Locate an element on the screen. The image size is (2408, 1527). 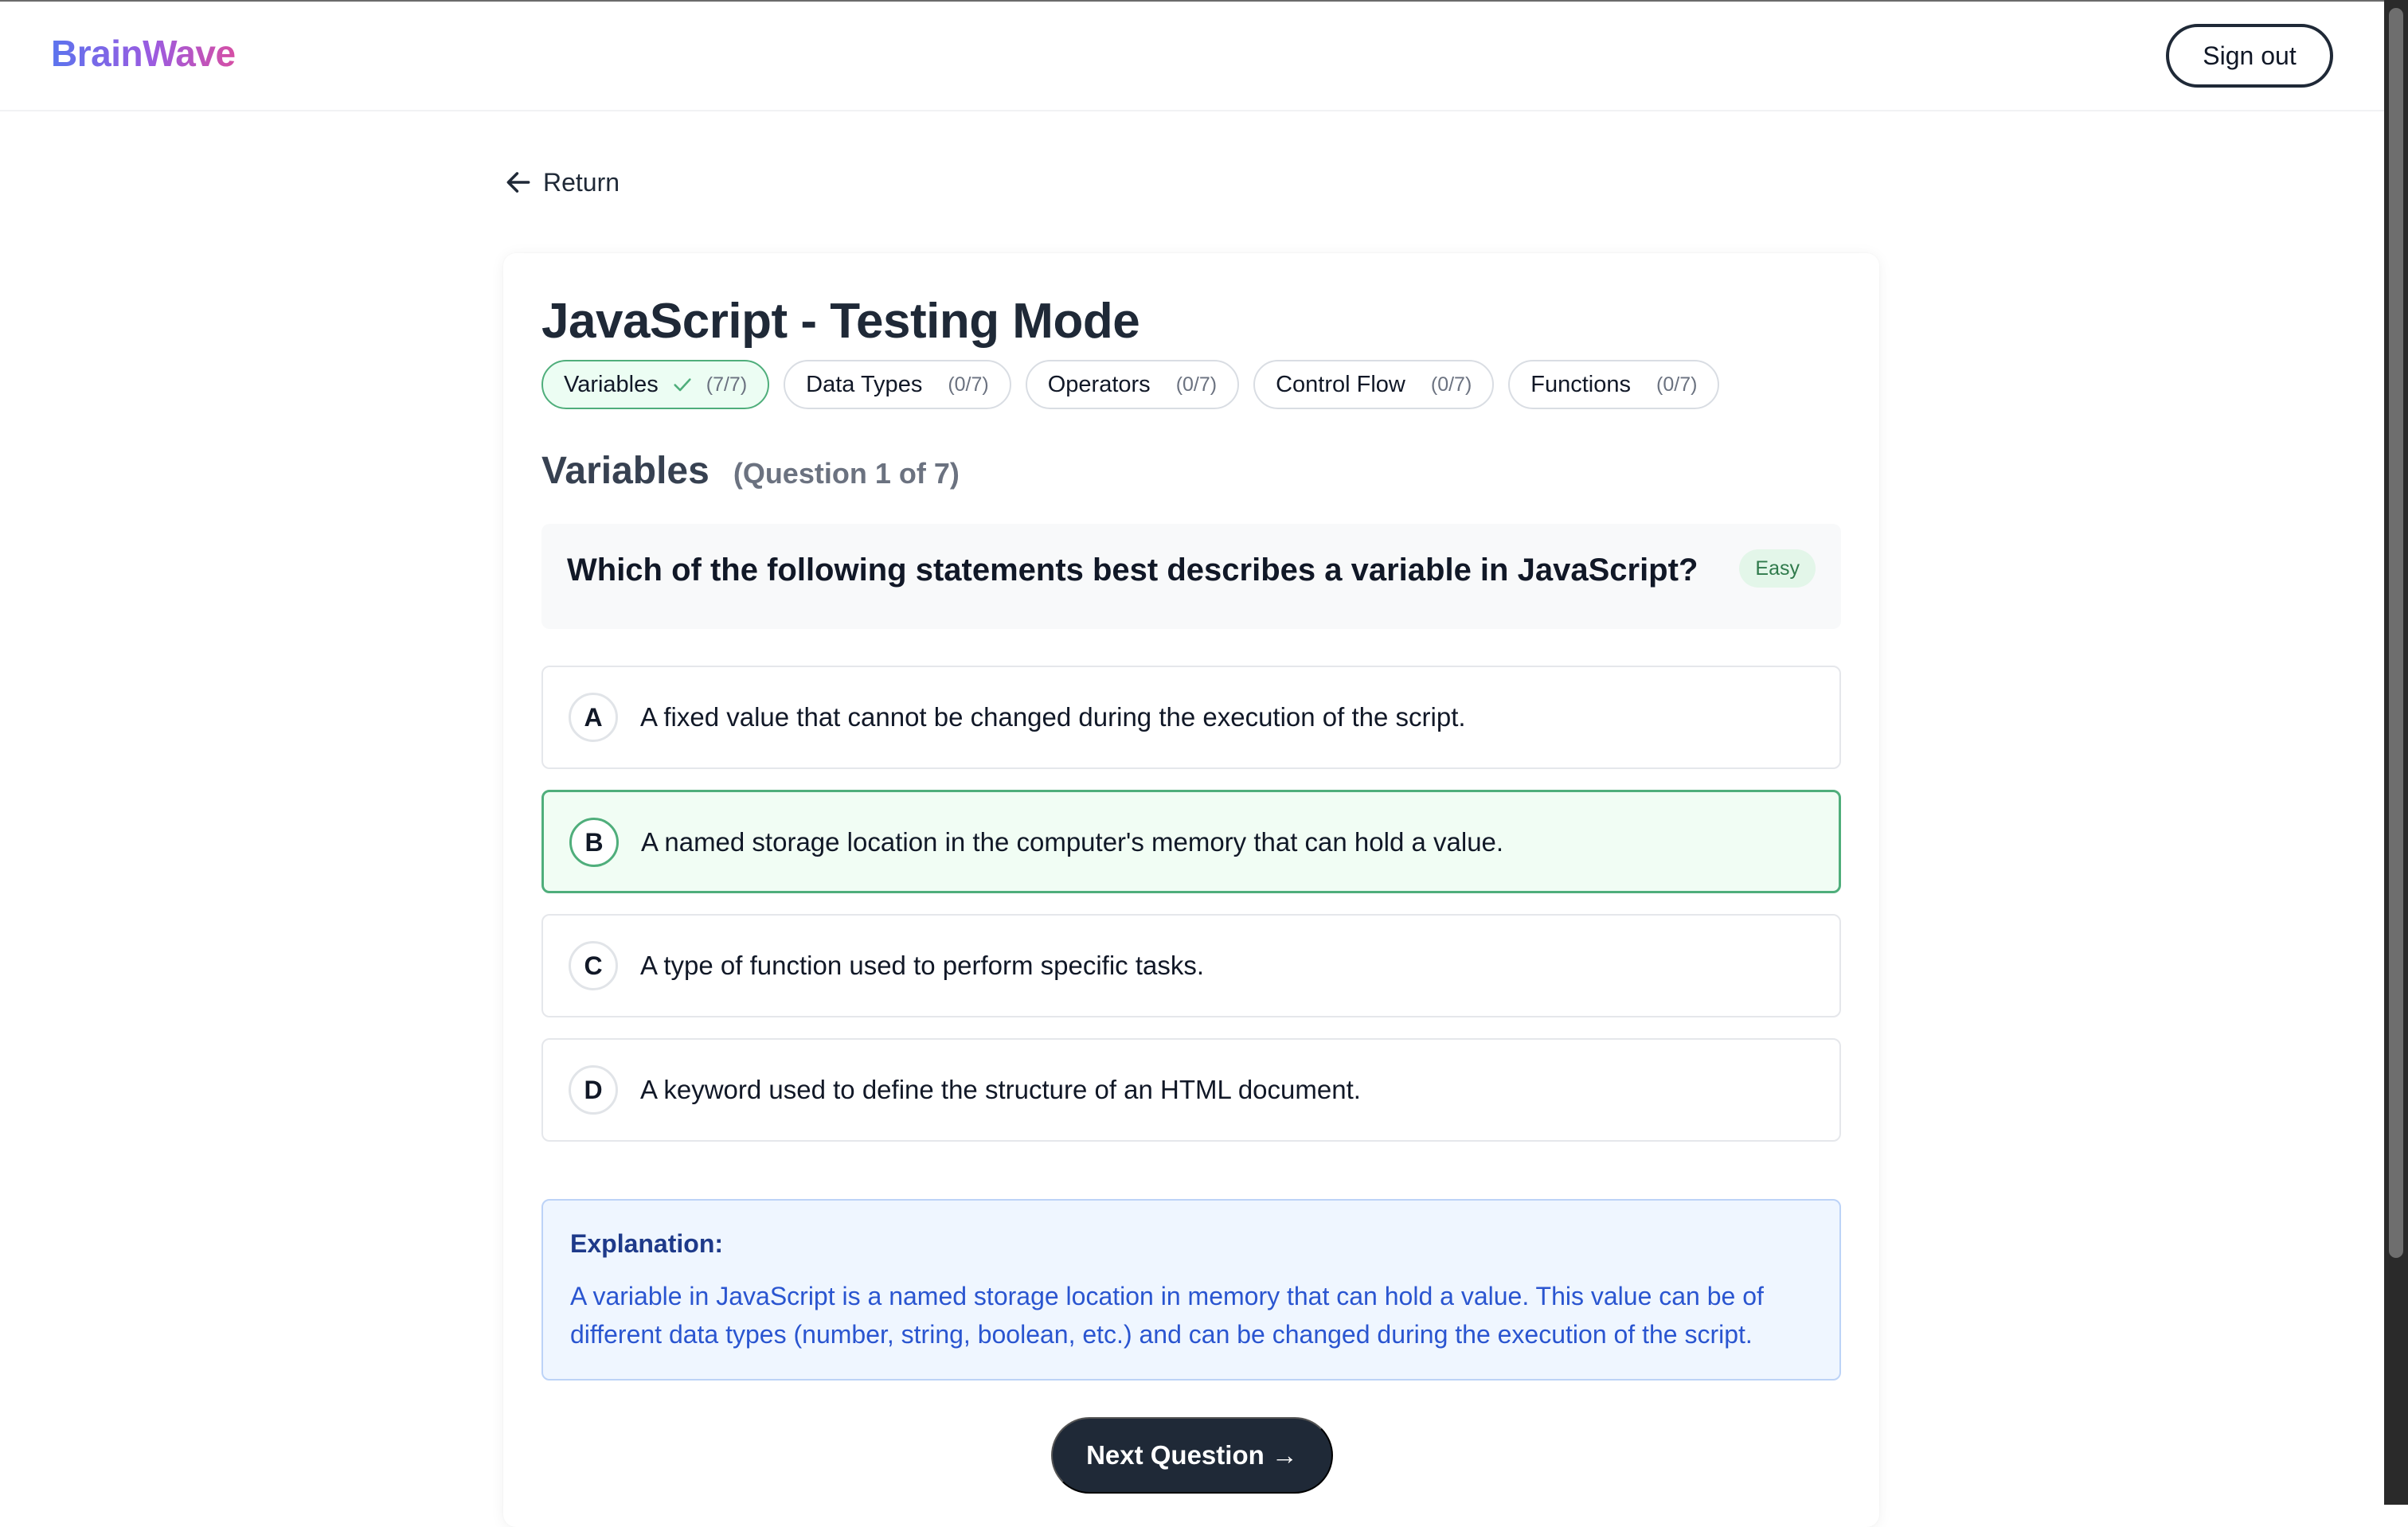
tab-count: (7/7) is located at coordinates (727, 384).